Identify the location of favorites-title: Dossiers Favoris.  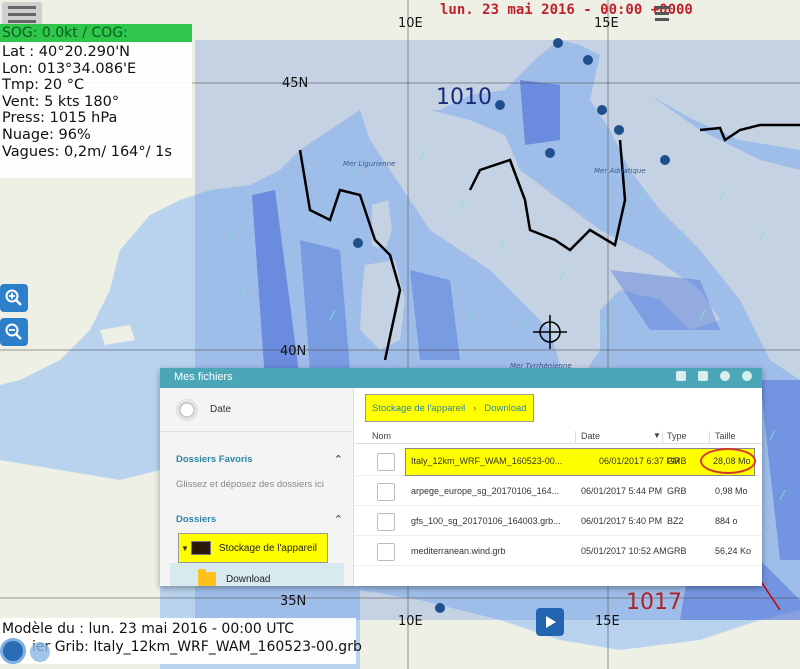
(214, 459).